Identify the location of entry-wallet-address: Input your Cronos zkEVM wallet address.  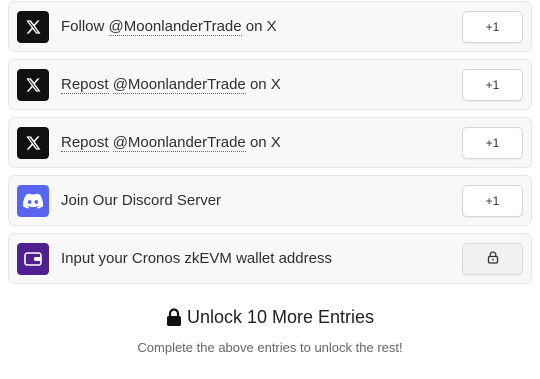
(270, 258).